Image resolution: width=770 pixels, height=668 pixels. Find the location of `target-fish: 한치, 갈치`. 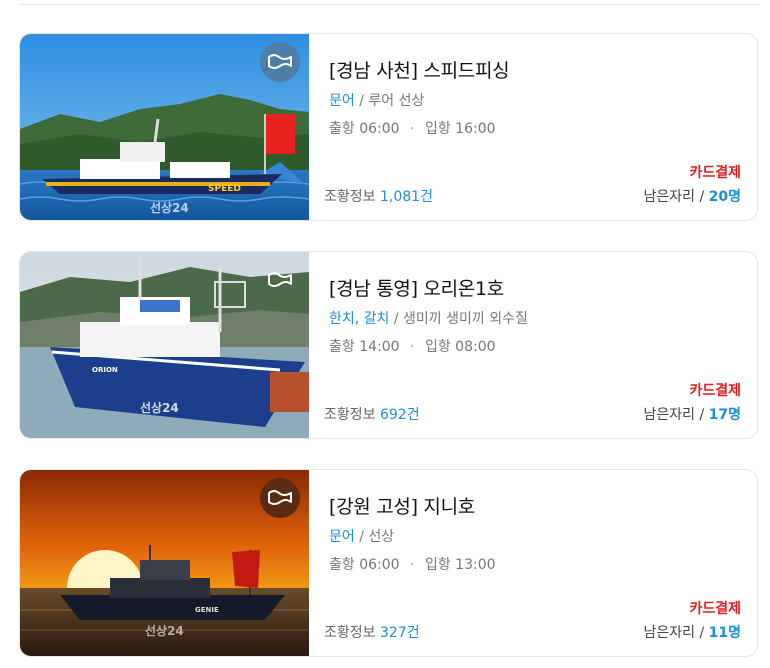

target-fish: 한치, 갈치 is located at coordinates (359, 319).